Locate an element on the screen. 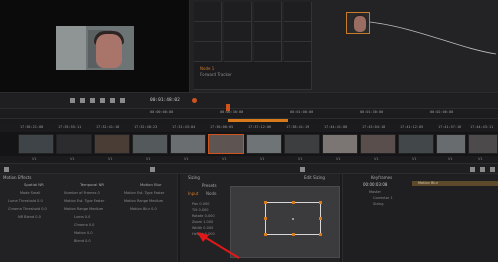 The height and width of the screenshot is (262, 498). temporal-param: Number of Frames 0 is located at coordinates (82, 193).